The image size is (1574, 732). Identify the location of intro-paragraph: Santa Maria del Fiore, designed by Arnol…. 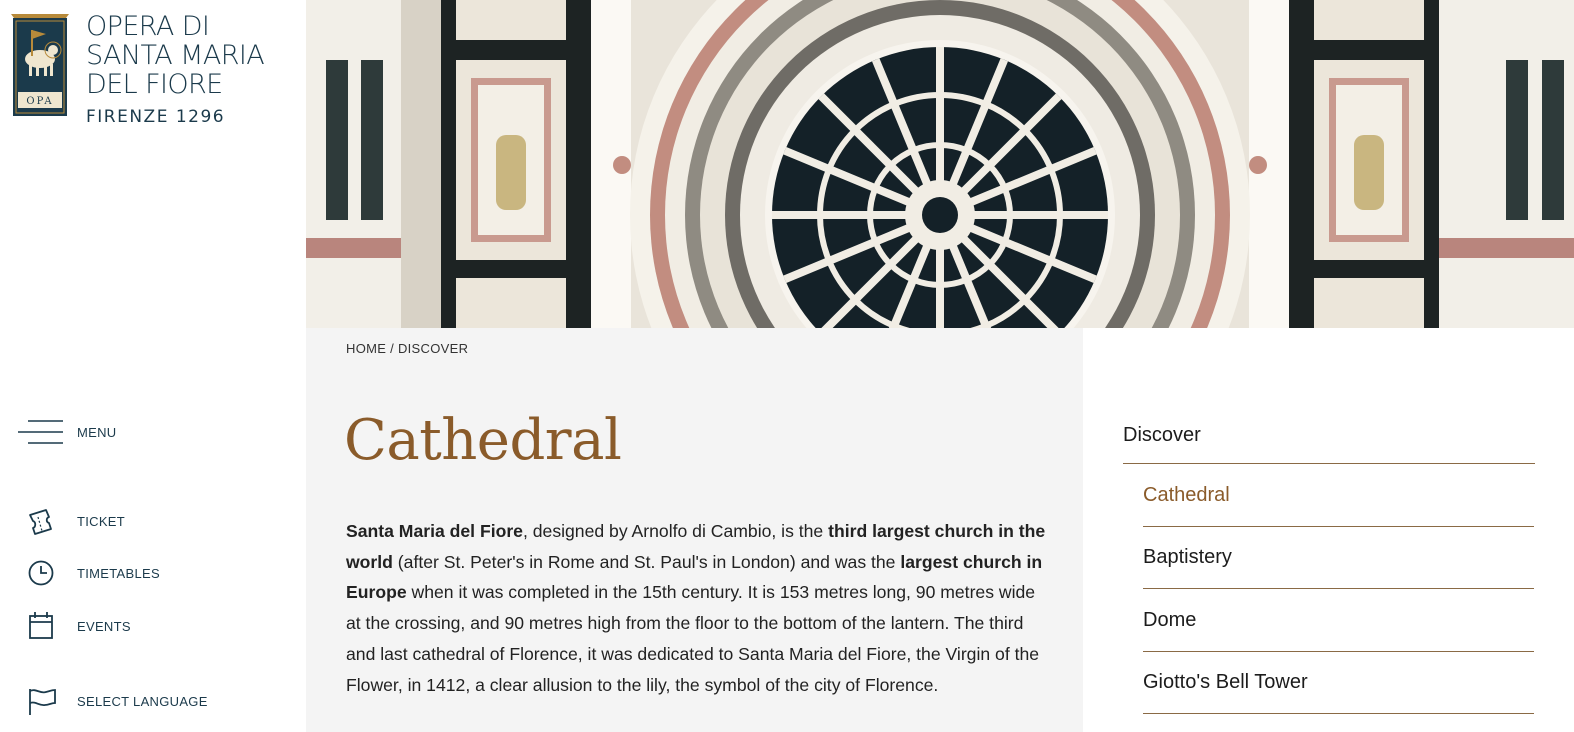
(698, 608).